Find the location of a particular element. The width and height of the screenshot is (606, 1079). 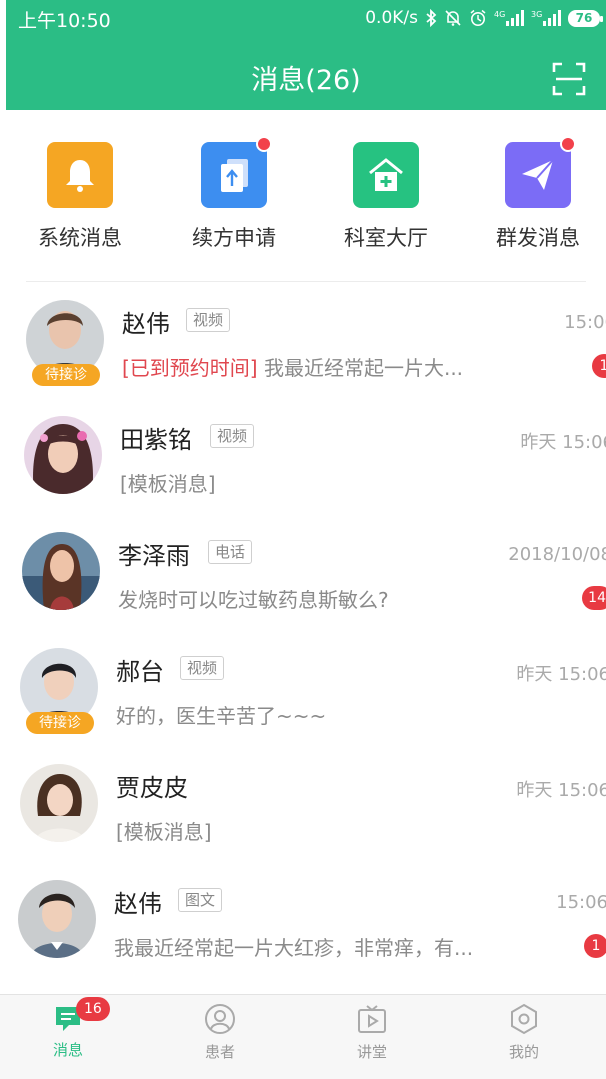

list-item: 赵伟 图文 15:06 我最近经常起一片大红疹，非常痒，有... 1 is located at coordinates (312, 926).